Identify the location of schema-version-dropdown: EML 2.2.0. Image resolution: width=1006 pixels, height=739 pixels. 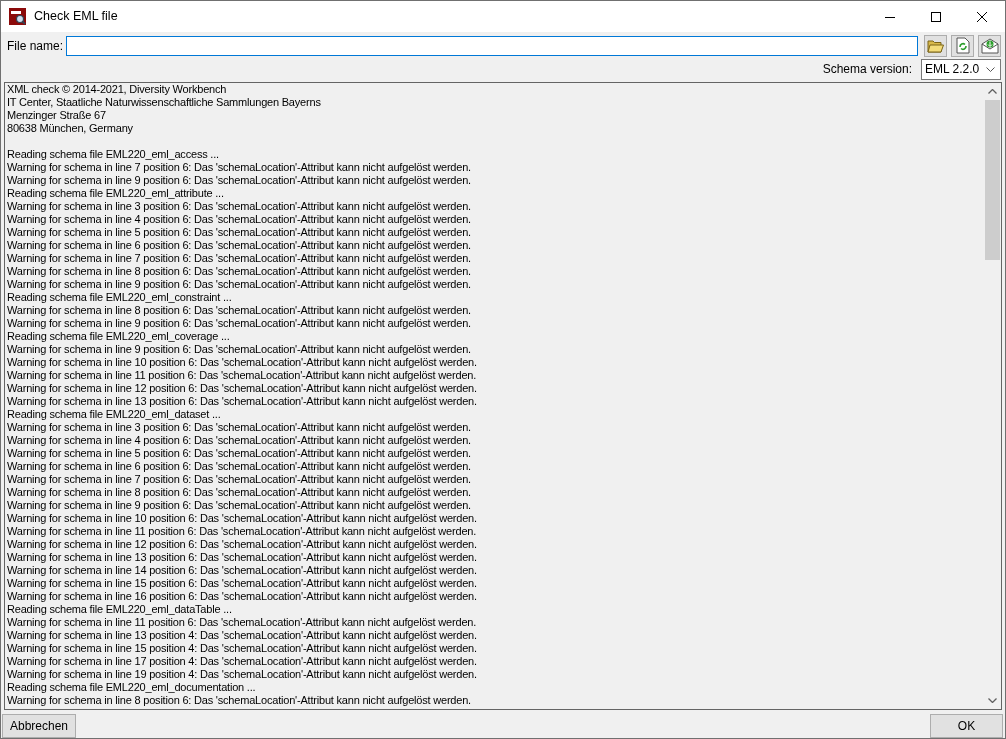
(961, 69).